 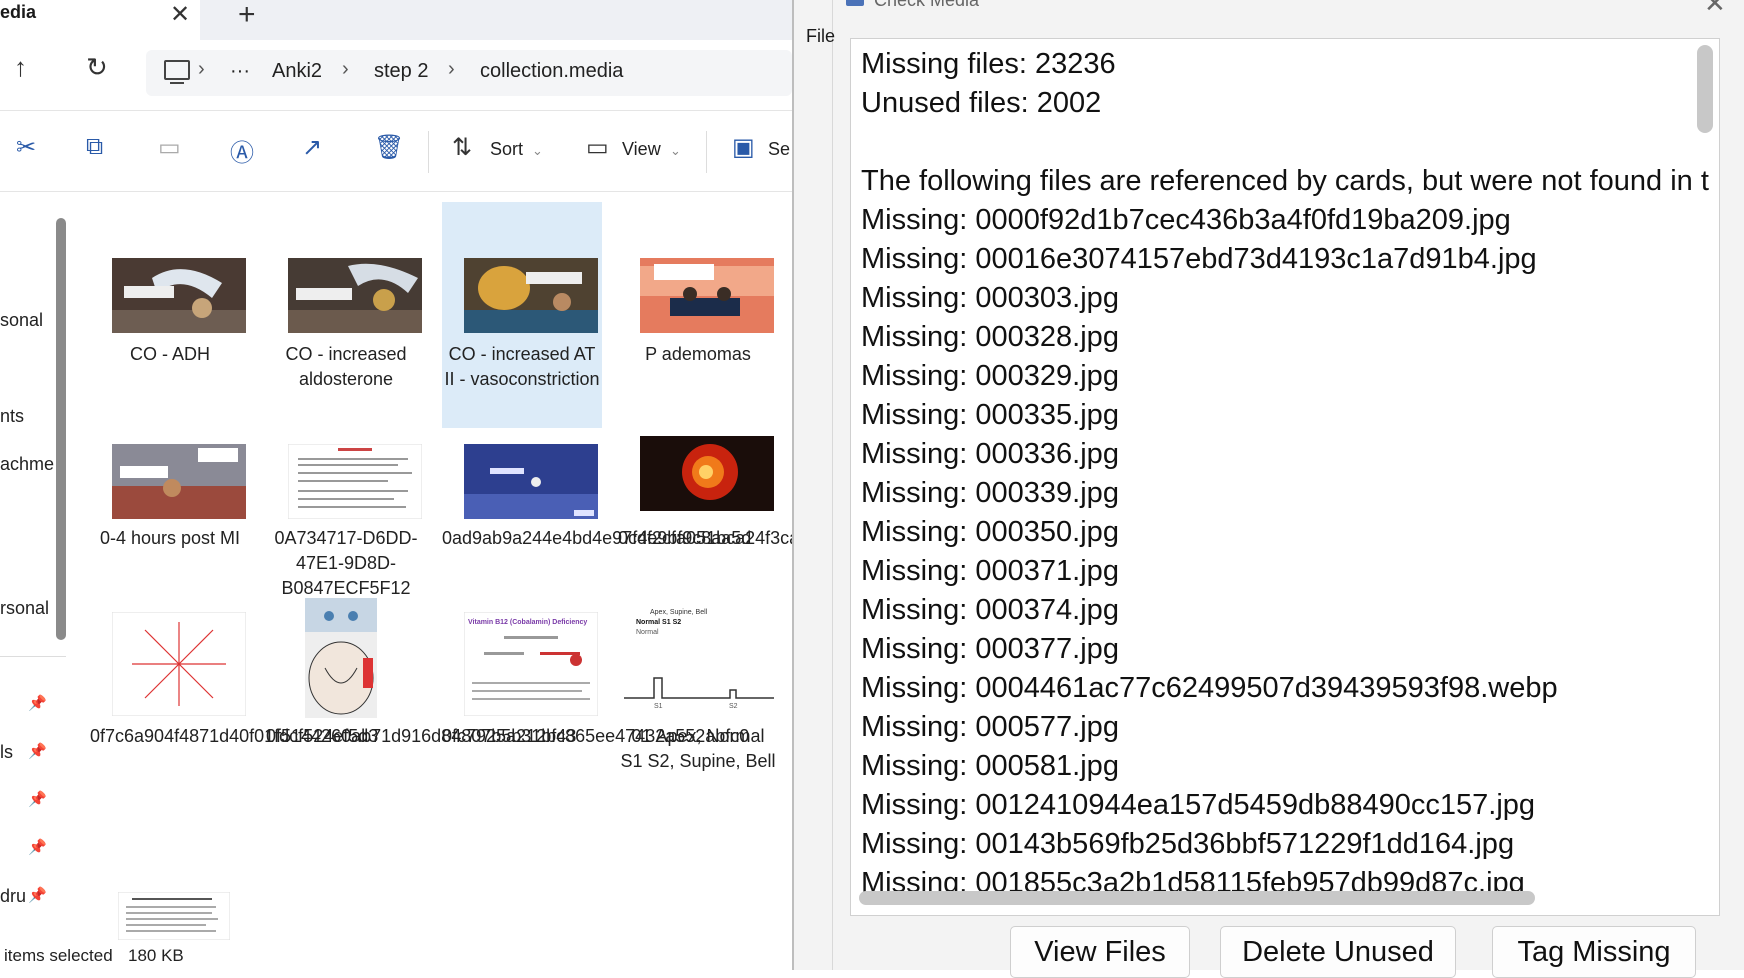 What do you see at coordinates (990, 493) in the screenshot?
I see `report-line: Missing: 000339.jpg` at bounding box center [990, 493].